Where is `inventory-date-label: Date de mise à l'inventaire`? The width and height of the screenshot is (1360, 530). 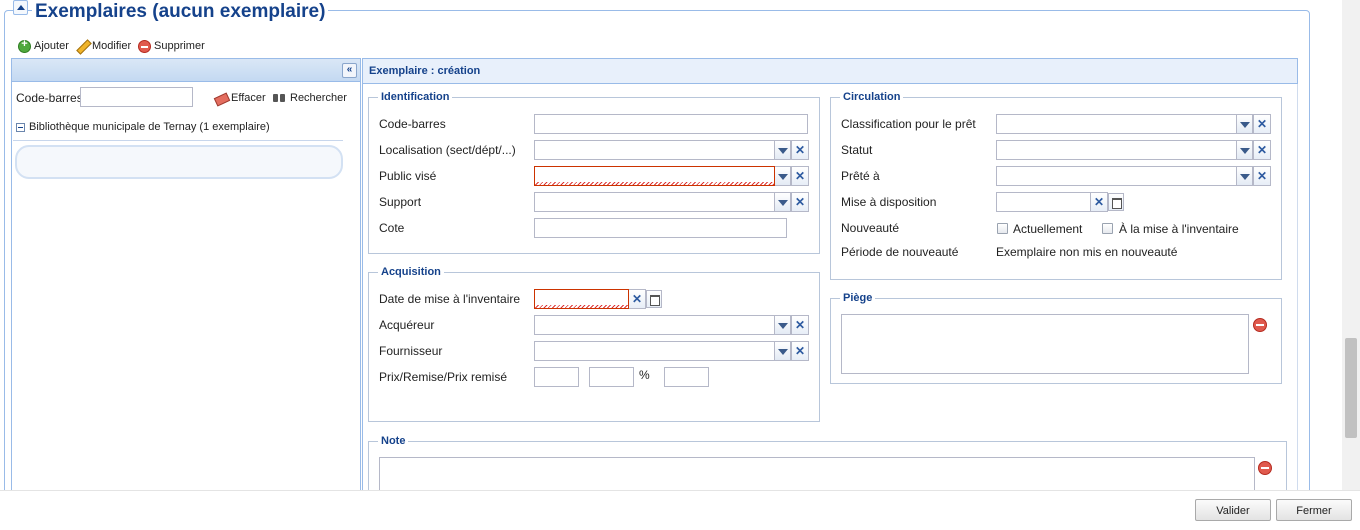 inventory-date-label: Date de mise à l'inventaire is located at coordinates (450, 299).